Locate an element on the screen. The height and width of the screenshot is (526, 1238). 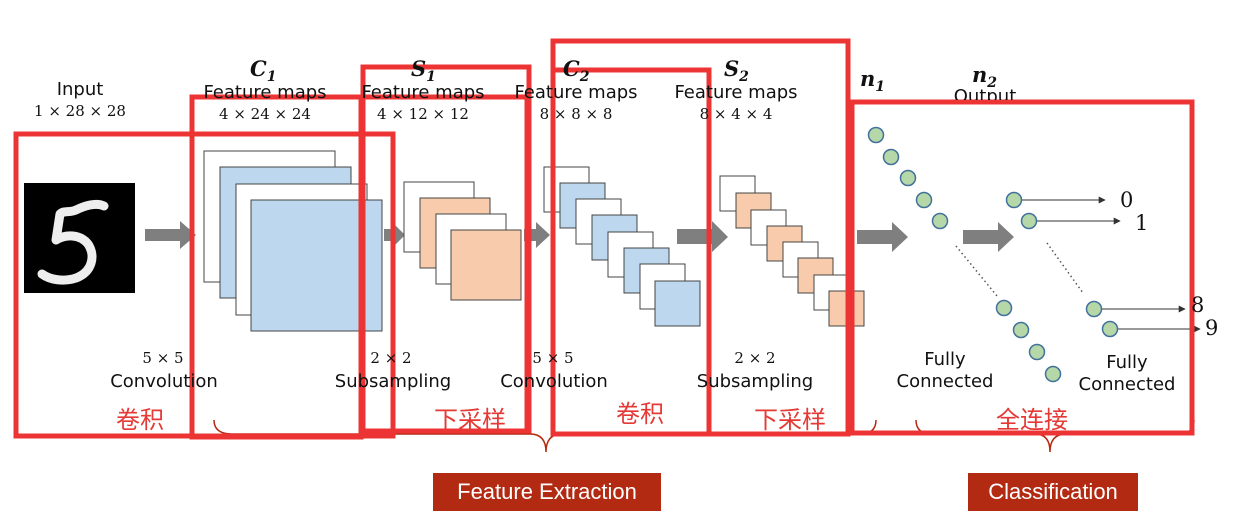
c2-label: Feature maps is located at coordinates (576, 92).